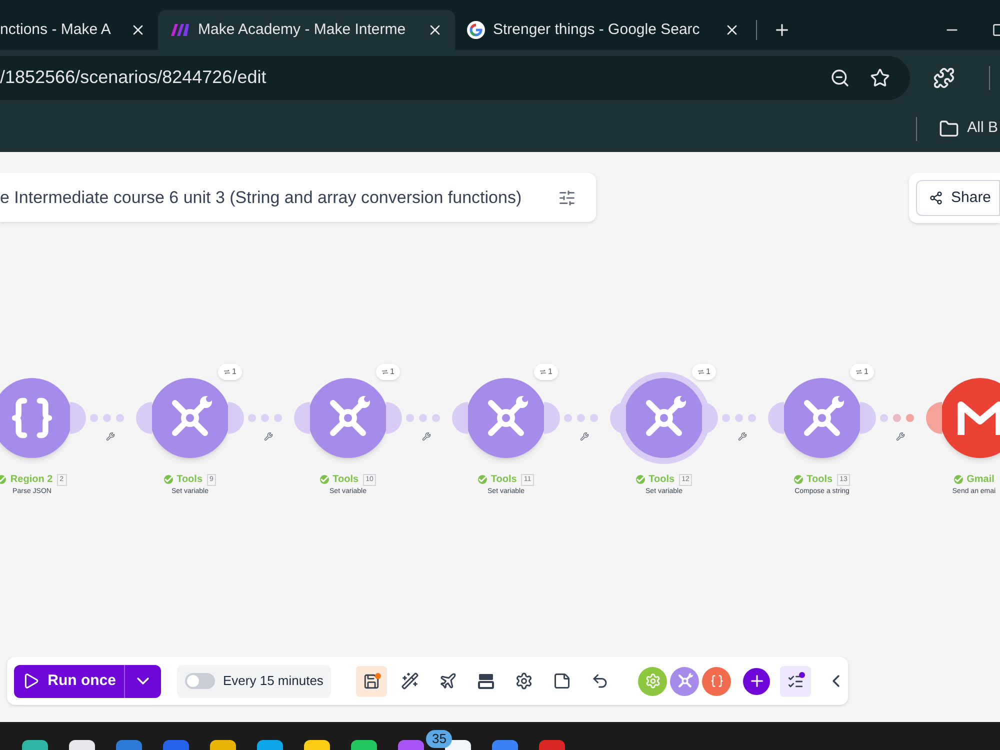 The width and height of the screenshot is (1000, 750). What do you see at coordinates (439, 739) in the screenshot?
I see `notification-count-badge: 35` at bounding box center [439, 739].